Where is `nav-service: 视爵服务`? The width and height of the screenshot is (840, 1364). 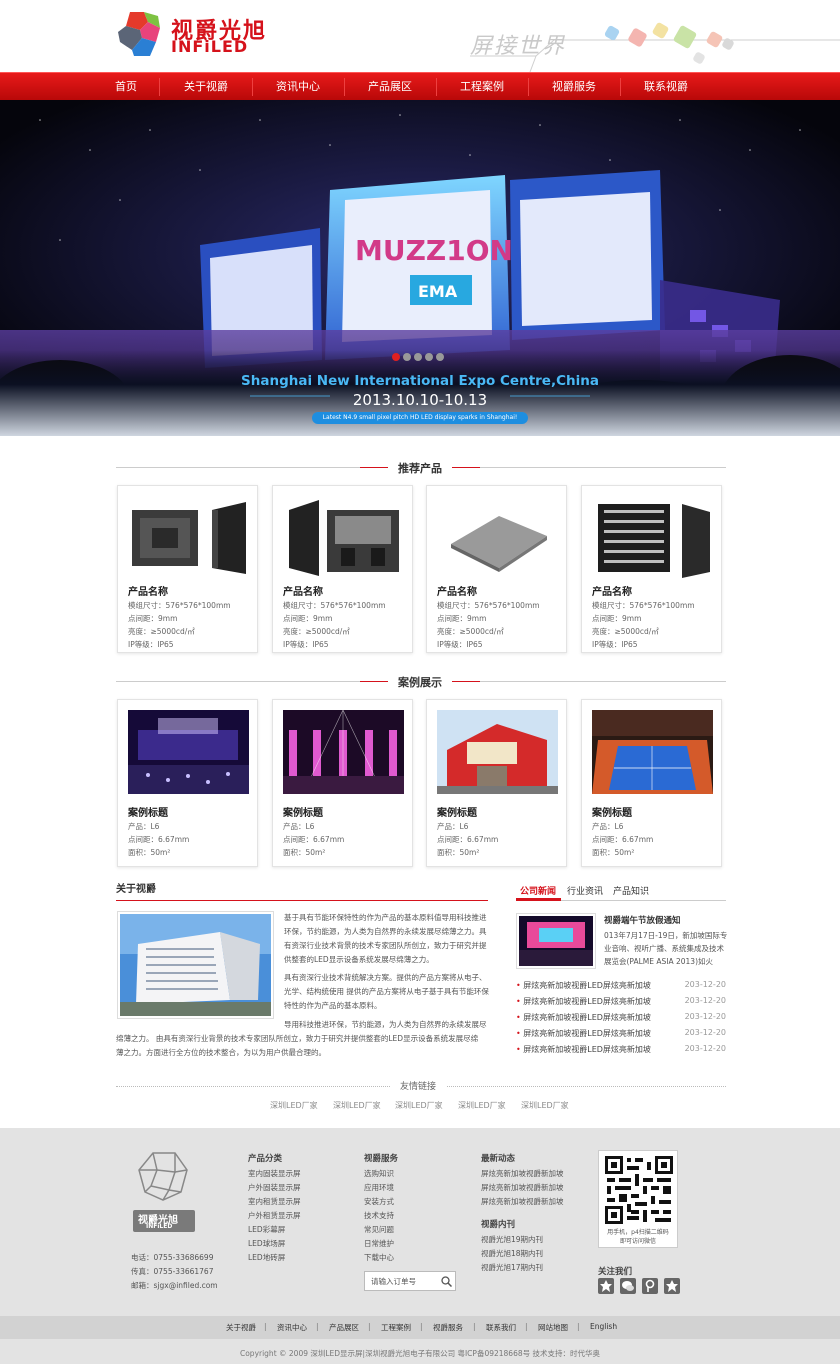 nav-service: 视爵服务 is located at coordinates (574, 87).